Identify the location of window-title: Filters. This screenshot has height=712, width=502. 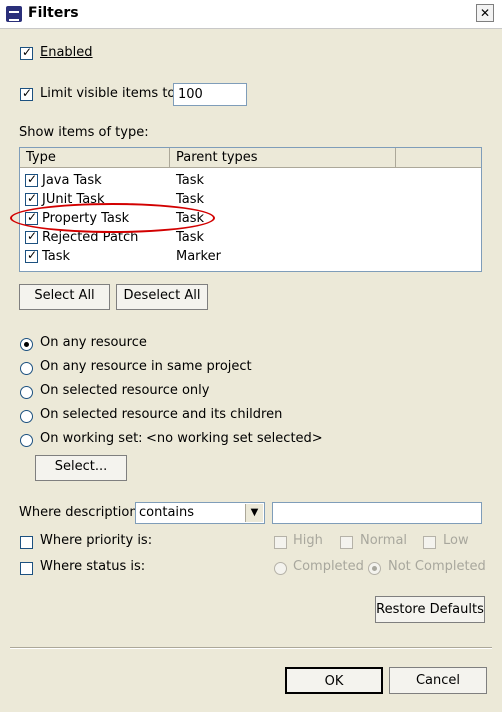
(53, 13).